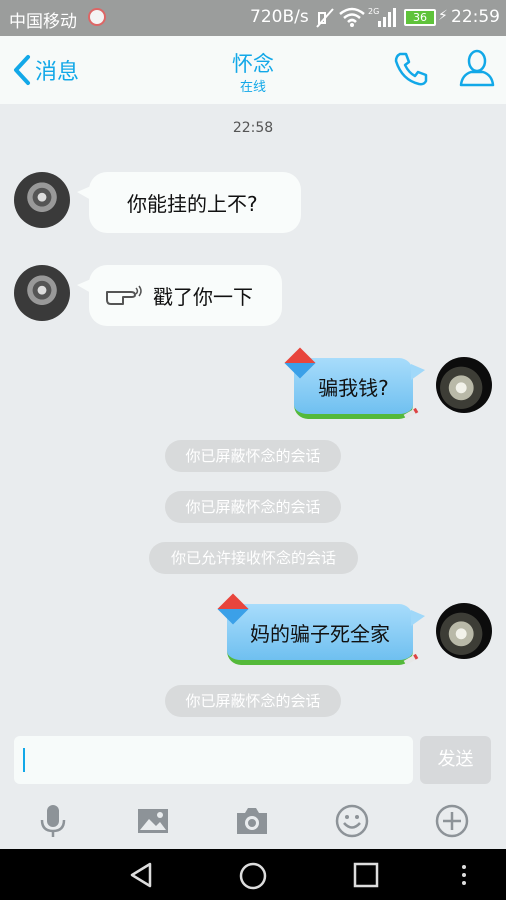 Image resolution: width=506 pixels, height=900 pixels. Describe the element at coordinates (420, 17) in the screenshot. I see `battery-icon: 36` at that location.